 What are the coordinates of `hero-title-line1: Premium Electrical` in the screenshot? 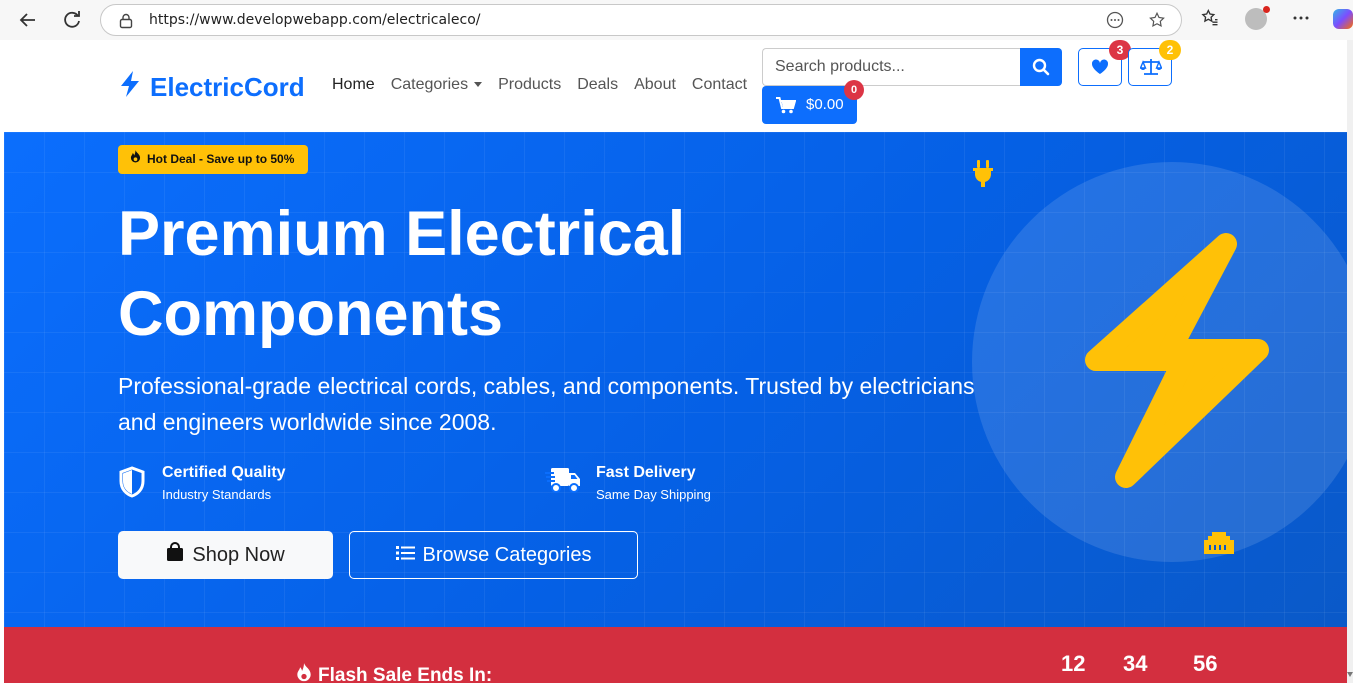 It's located at (402, 234).